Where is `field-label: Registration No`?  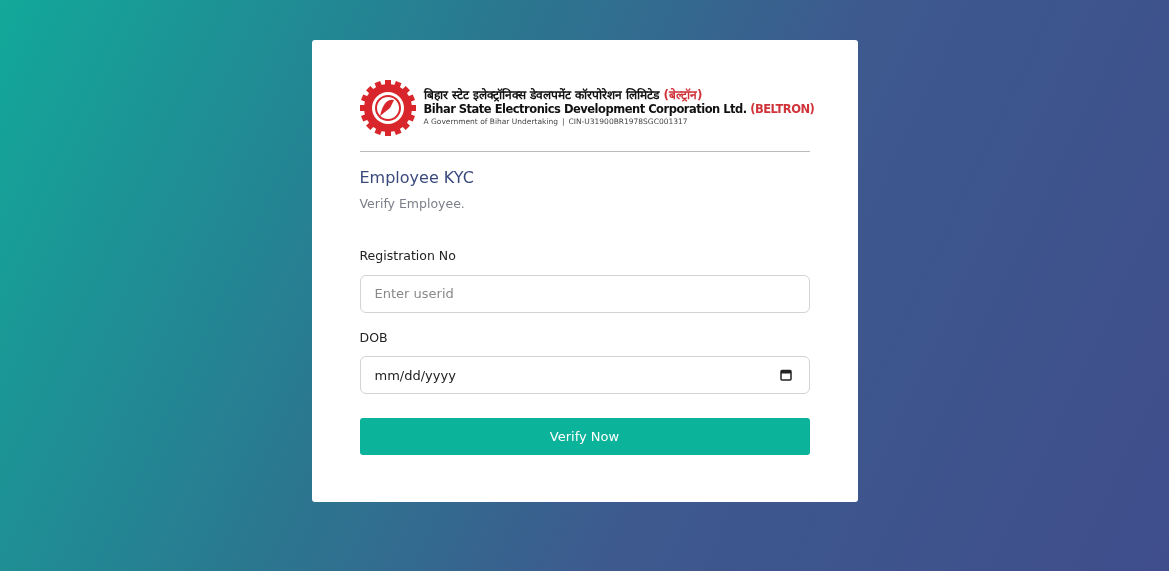
field-label: Registration No is located at coordinates (408, 255).